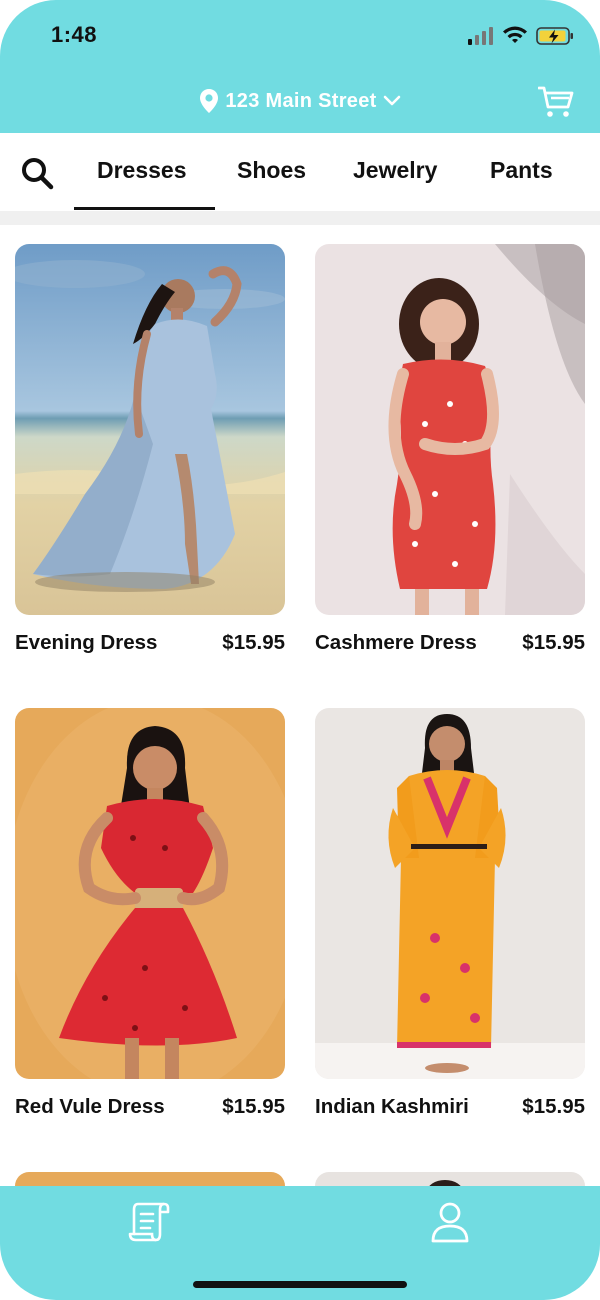 This screenshot has height=1300, width=600. I want to click on cart-button, so click(555, 102).